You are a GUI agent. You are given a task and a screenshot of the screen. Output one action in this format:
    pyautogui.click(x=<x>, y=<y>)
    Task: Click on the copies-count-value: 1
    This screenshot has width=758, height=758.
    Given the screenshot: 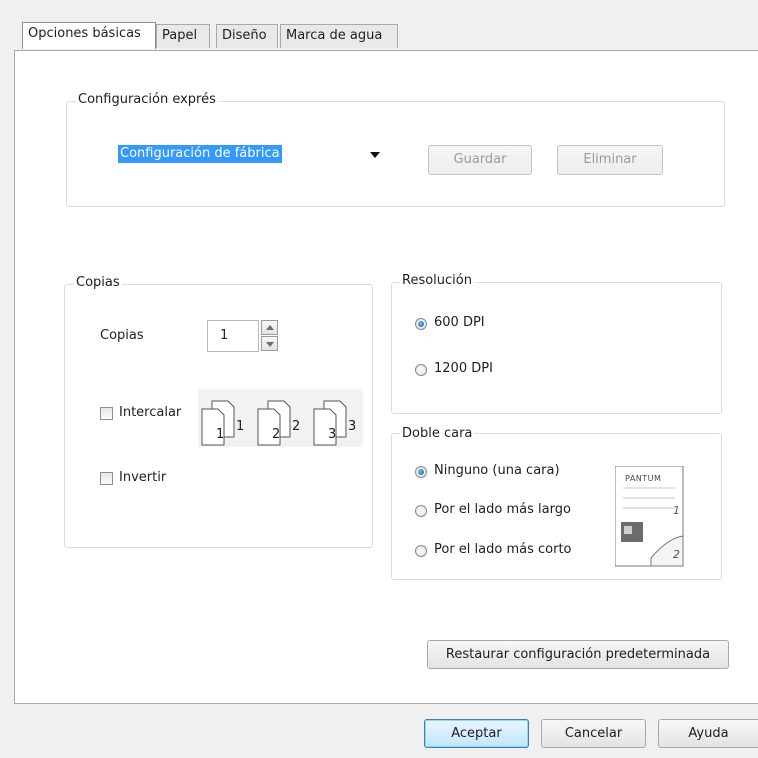 What is the action you would take?
    pyautogui.click(x=224, y=335)
    